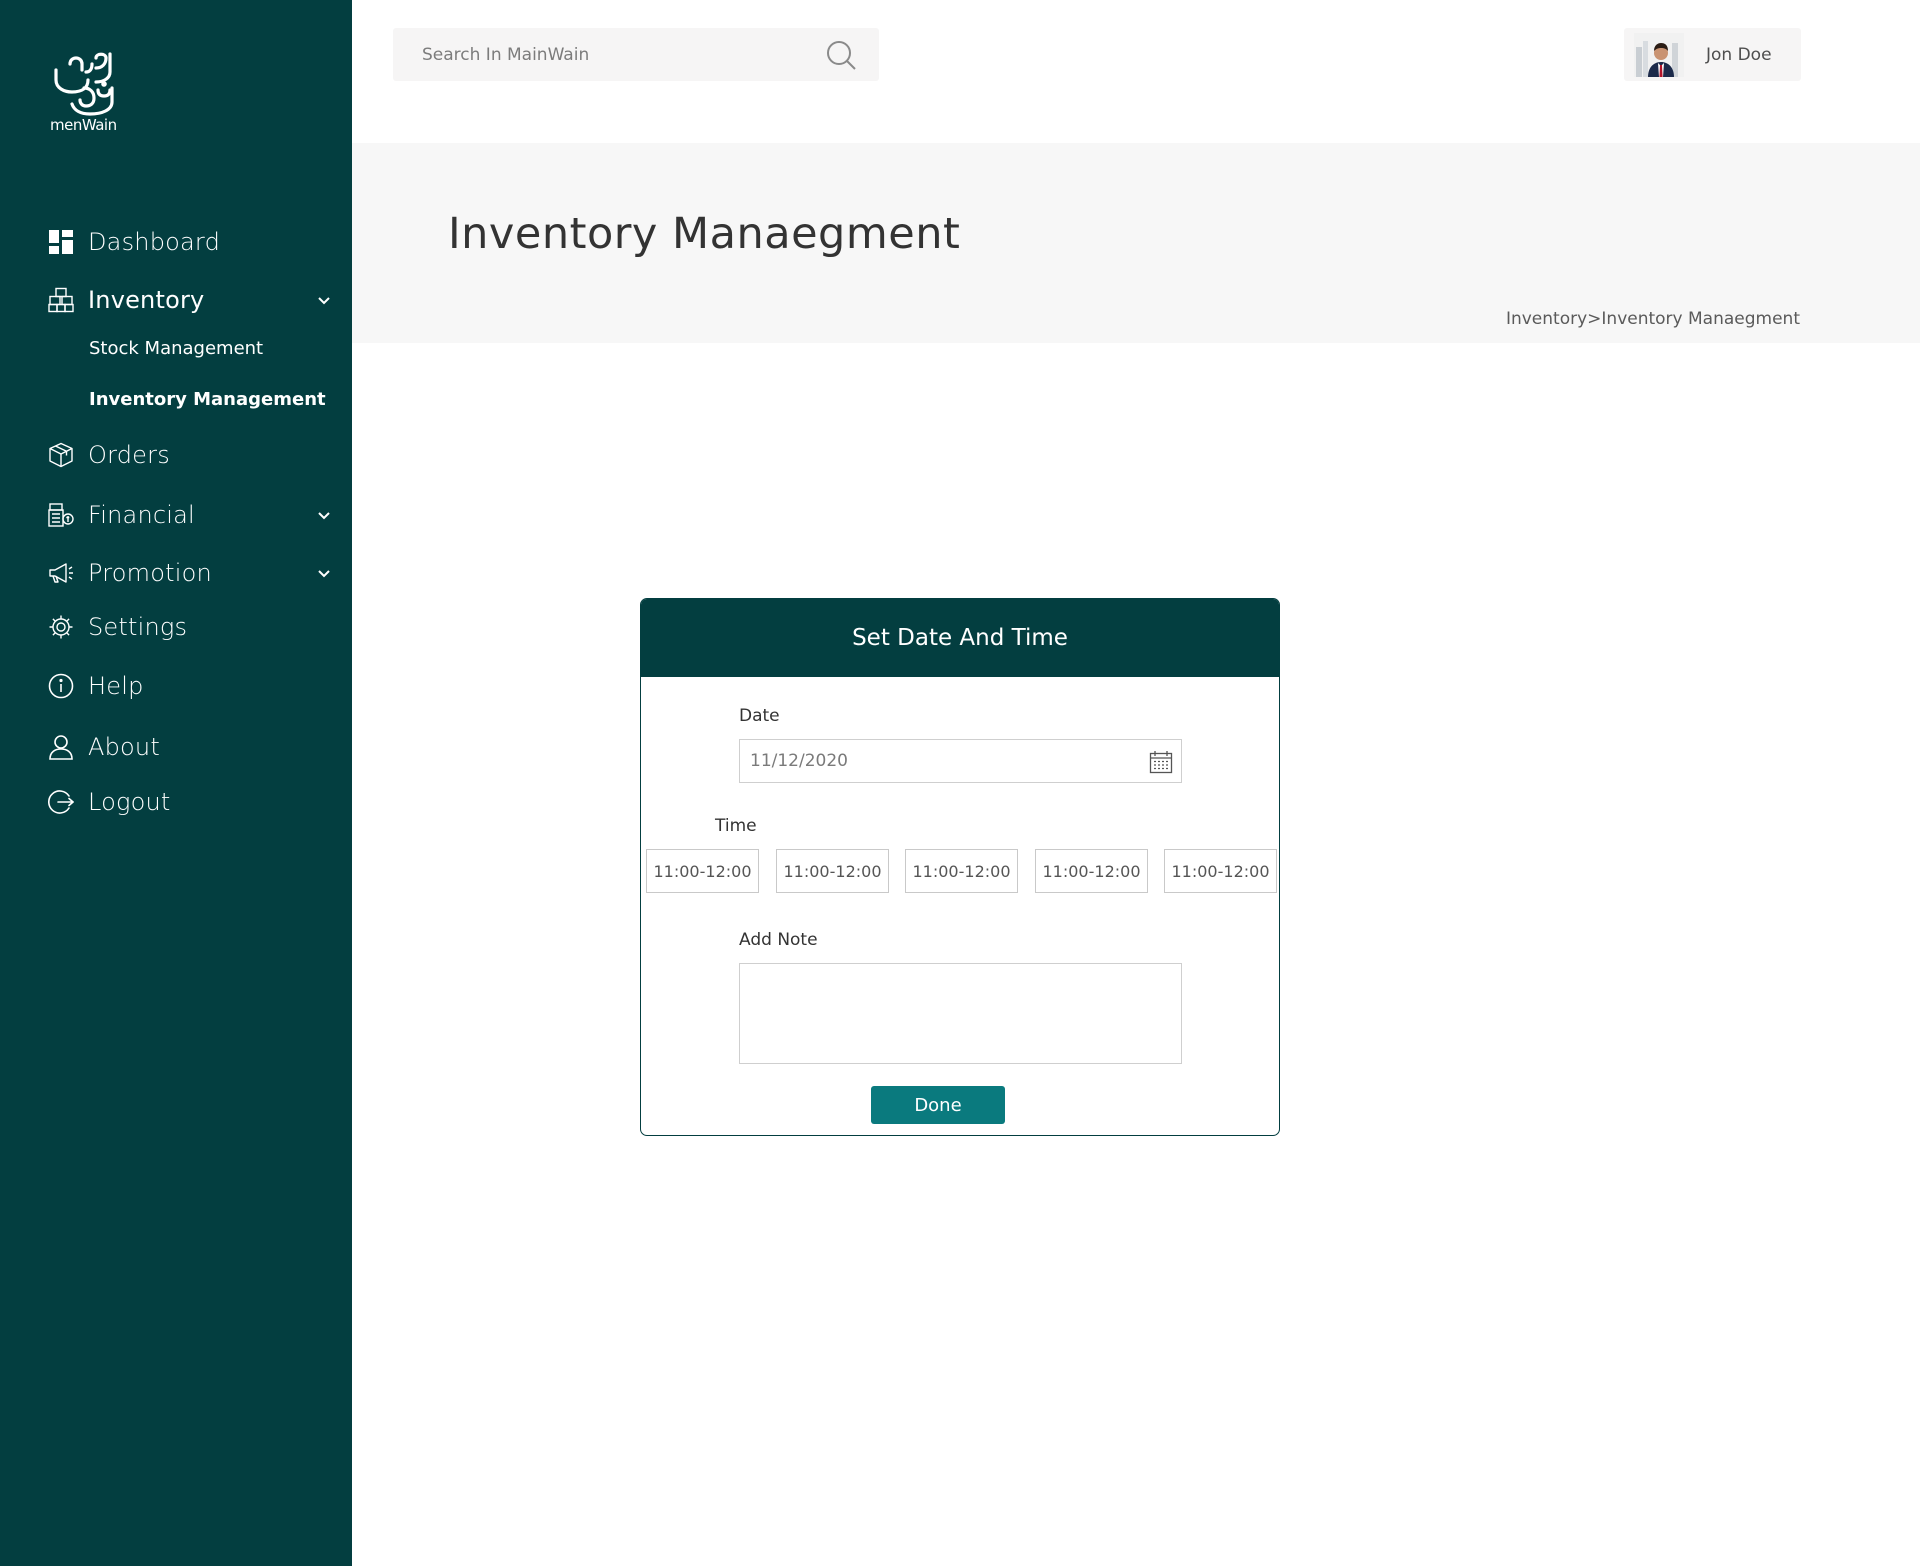  What do you see at coordinates (1659, 55) in the screenshot?
I see `avatar` at bounding box center [1659, 55].